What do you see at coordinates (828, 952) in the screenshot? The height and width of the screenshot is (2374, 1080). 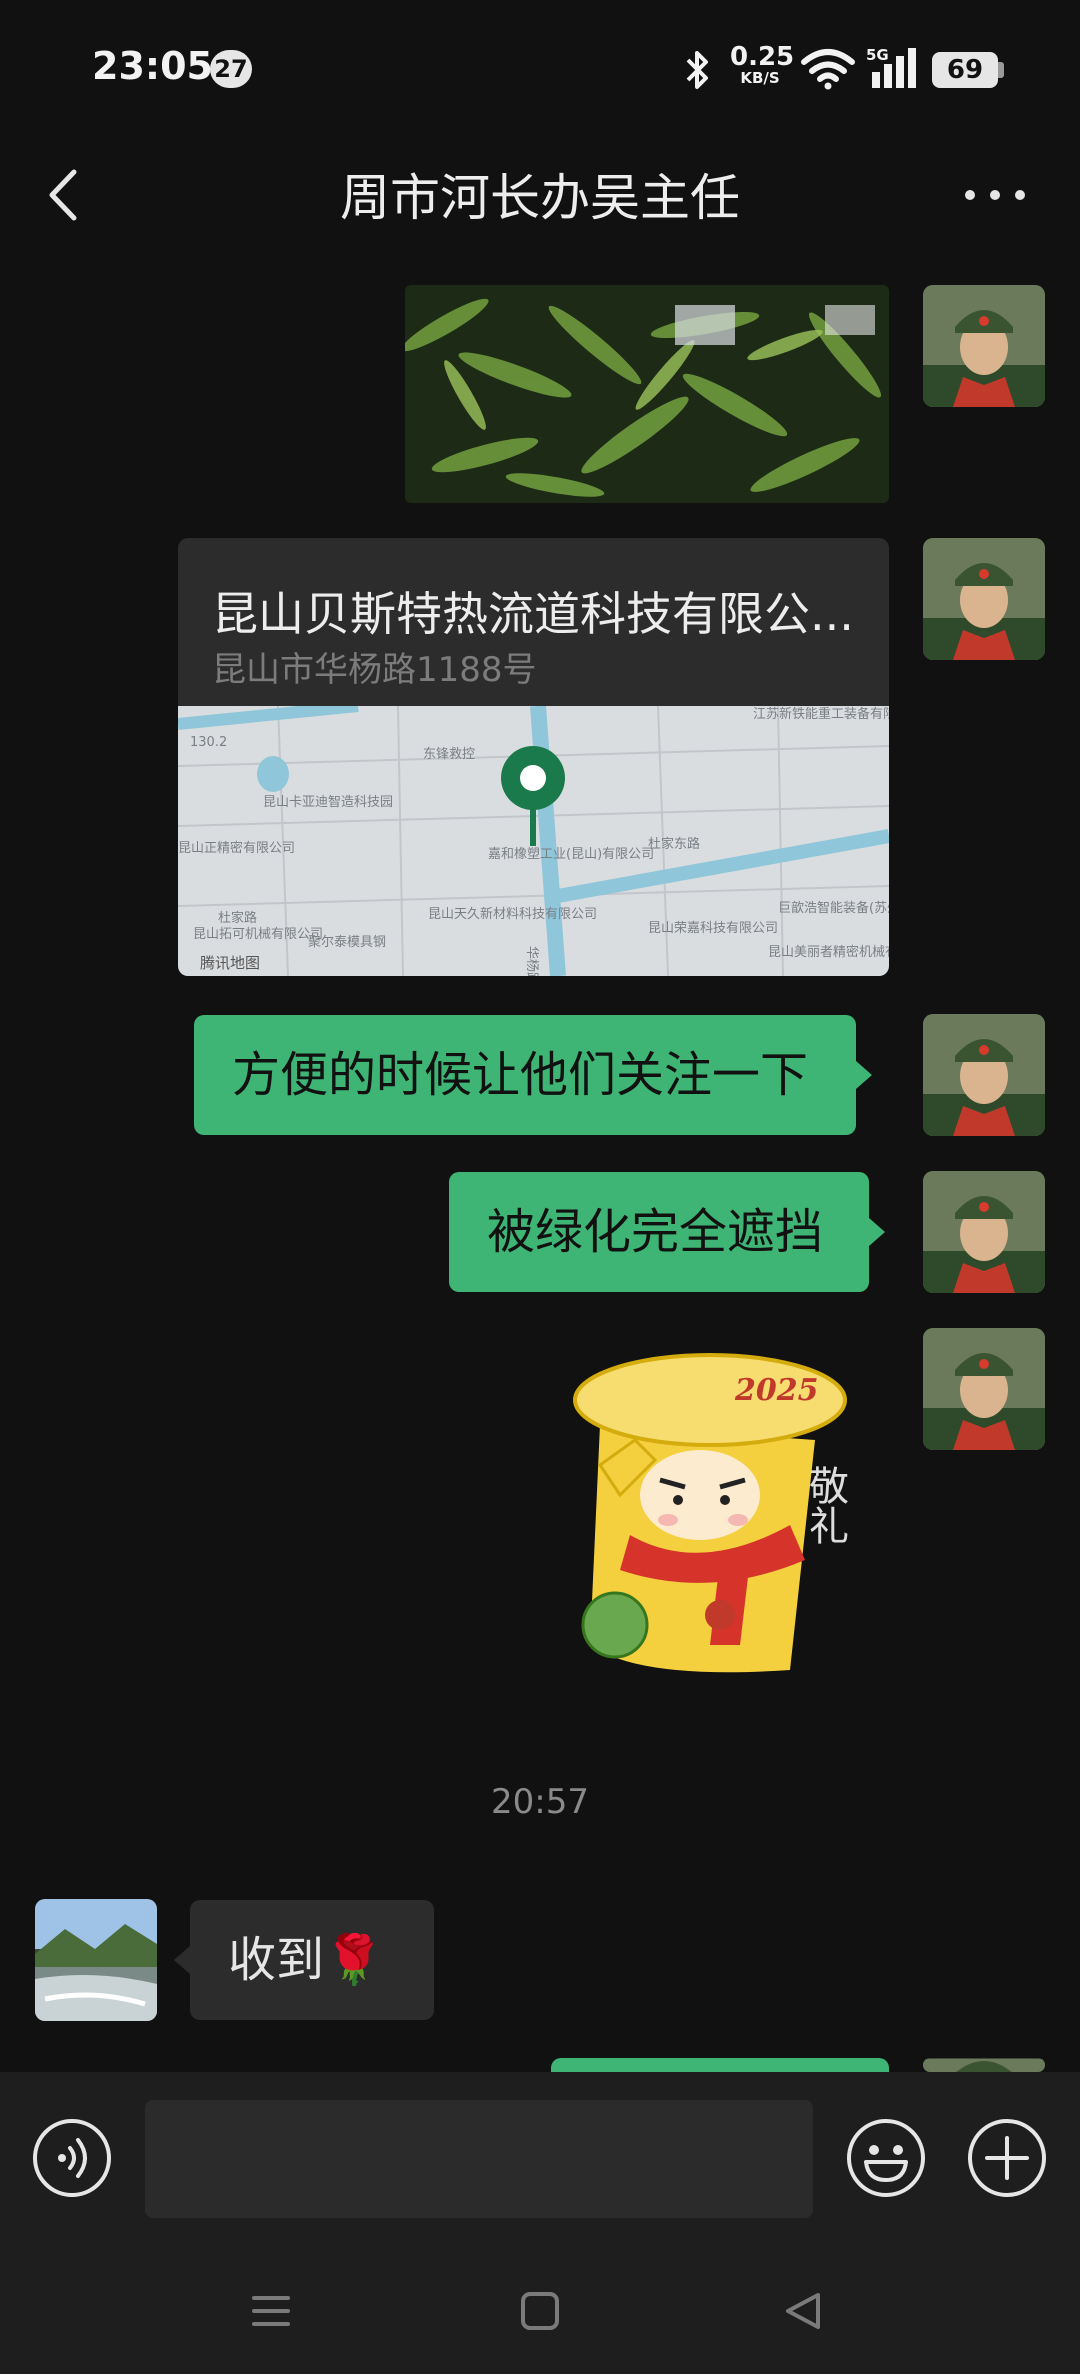 I see `map-label: 昆山美丽者精密机械有限公司` at bounding box center [828, 952].